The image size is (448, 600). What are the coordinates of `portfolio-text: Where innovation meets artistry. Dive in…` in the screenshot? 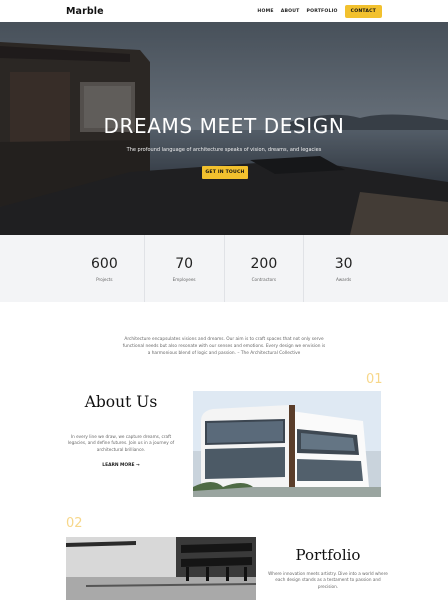 It's located at (328, 580).